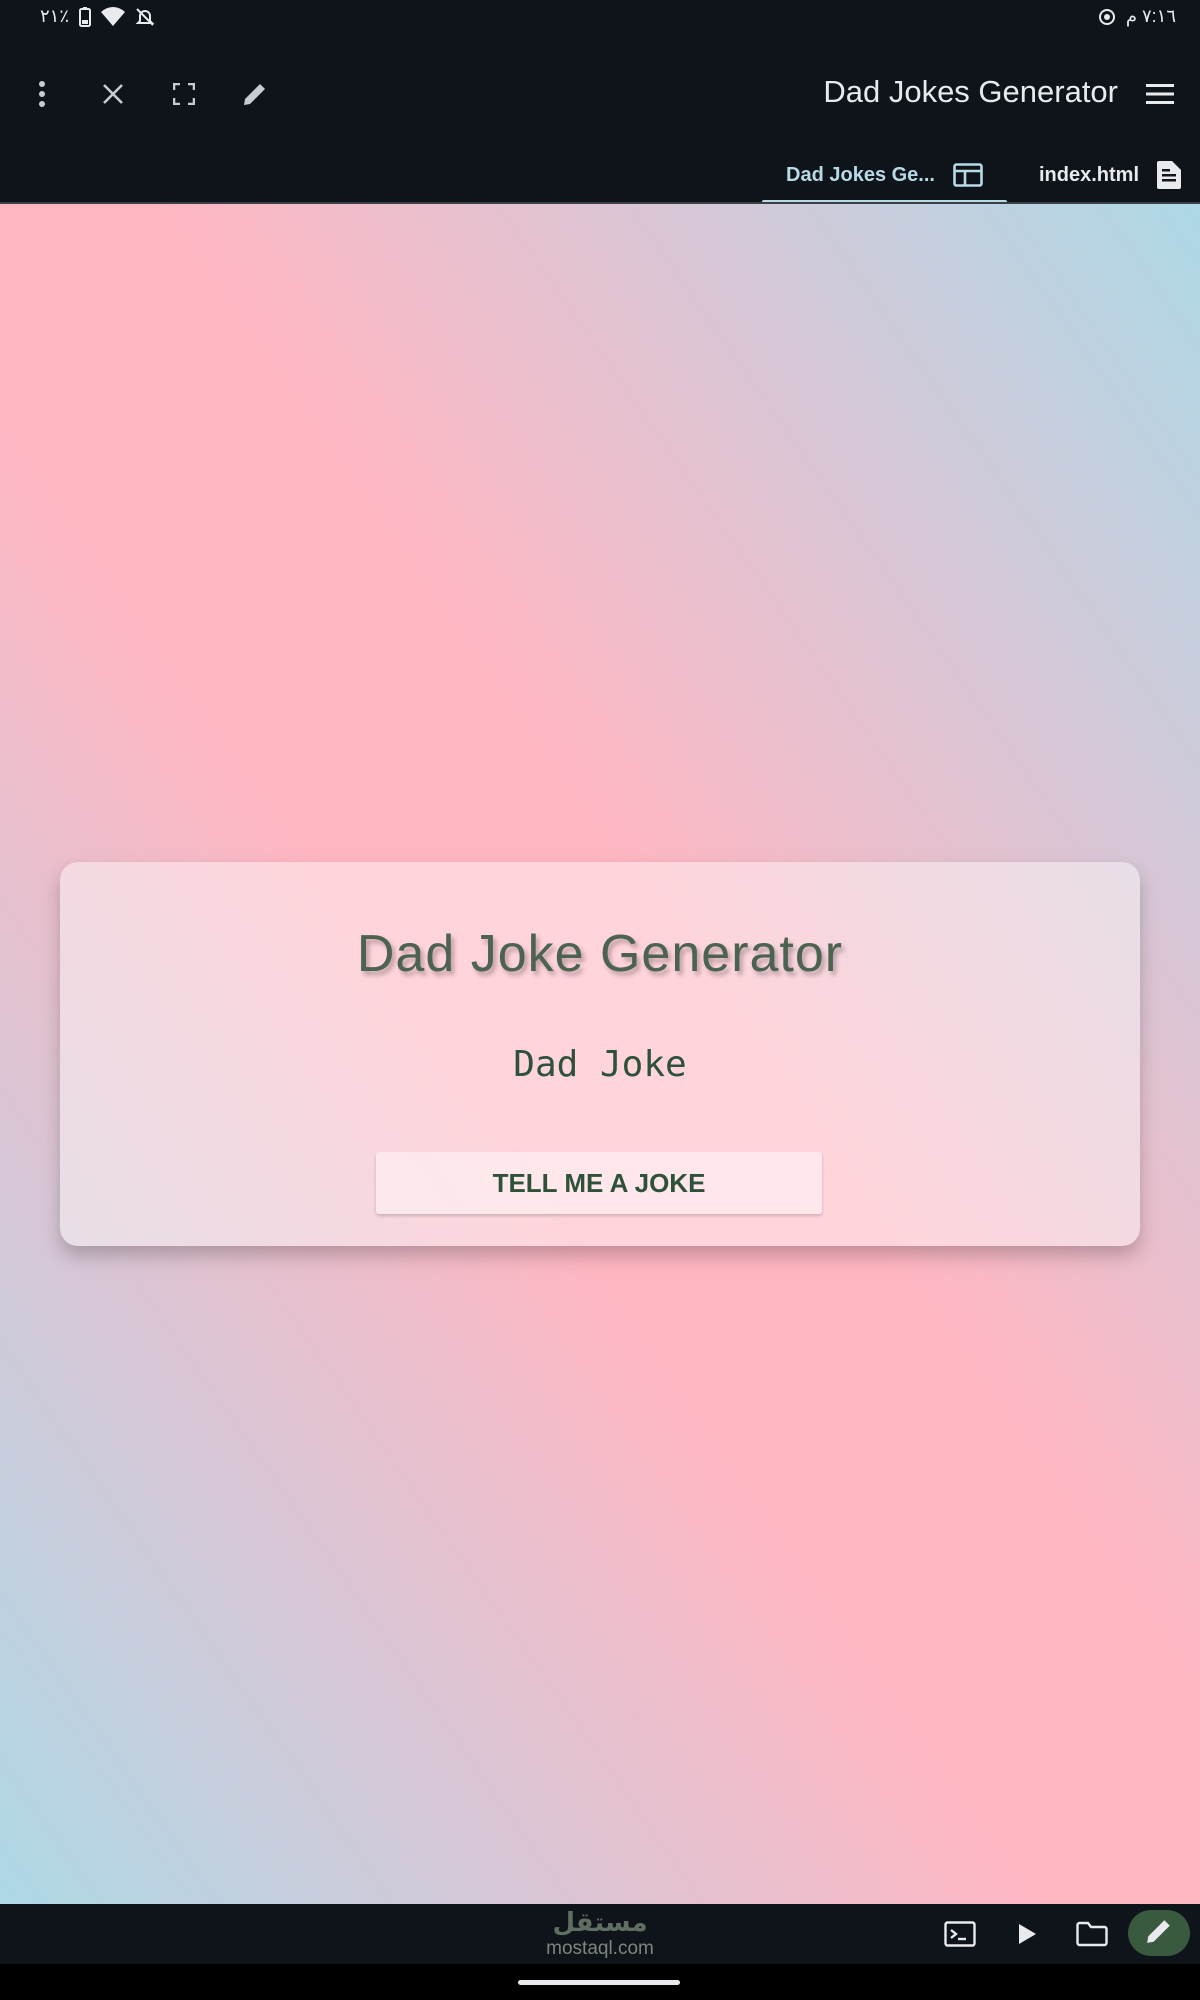 This screenshot has height=2000, width=1200. Describe the element at coordinates (1107, 17) in the screenshot. I see `screen-record-icon` at that location.